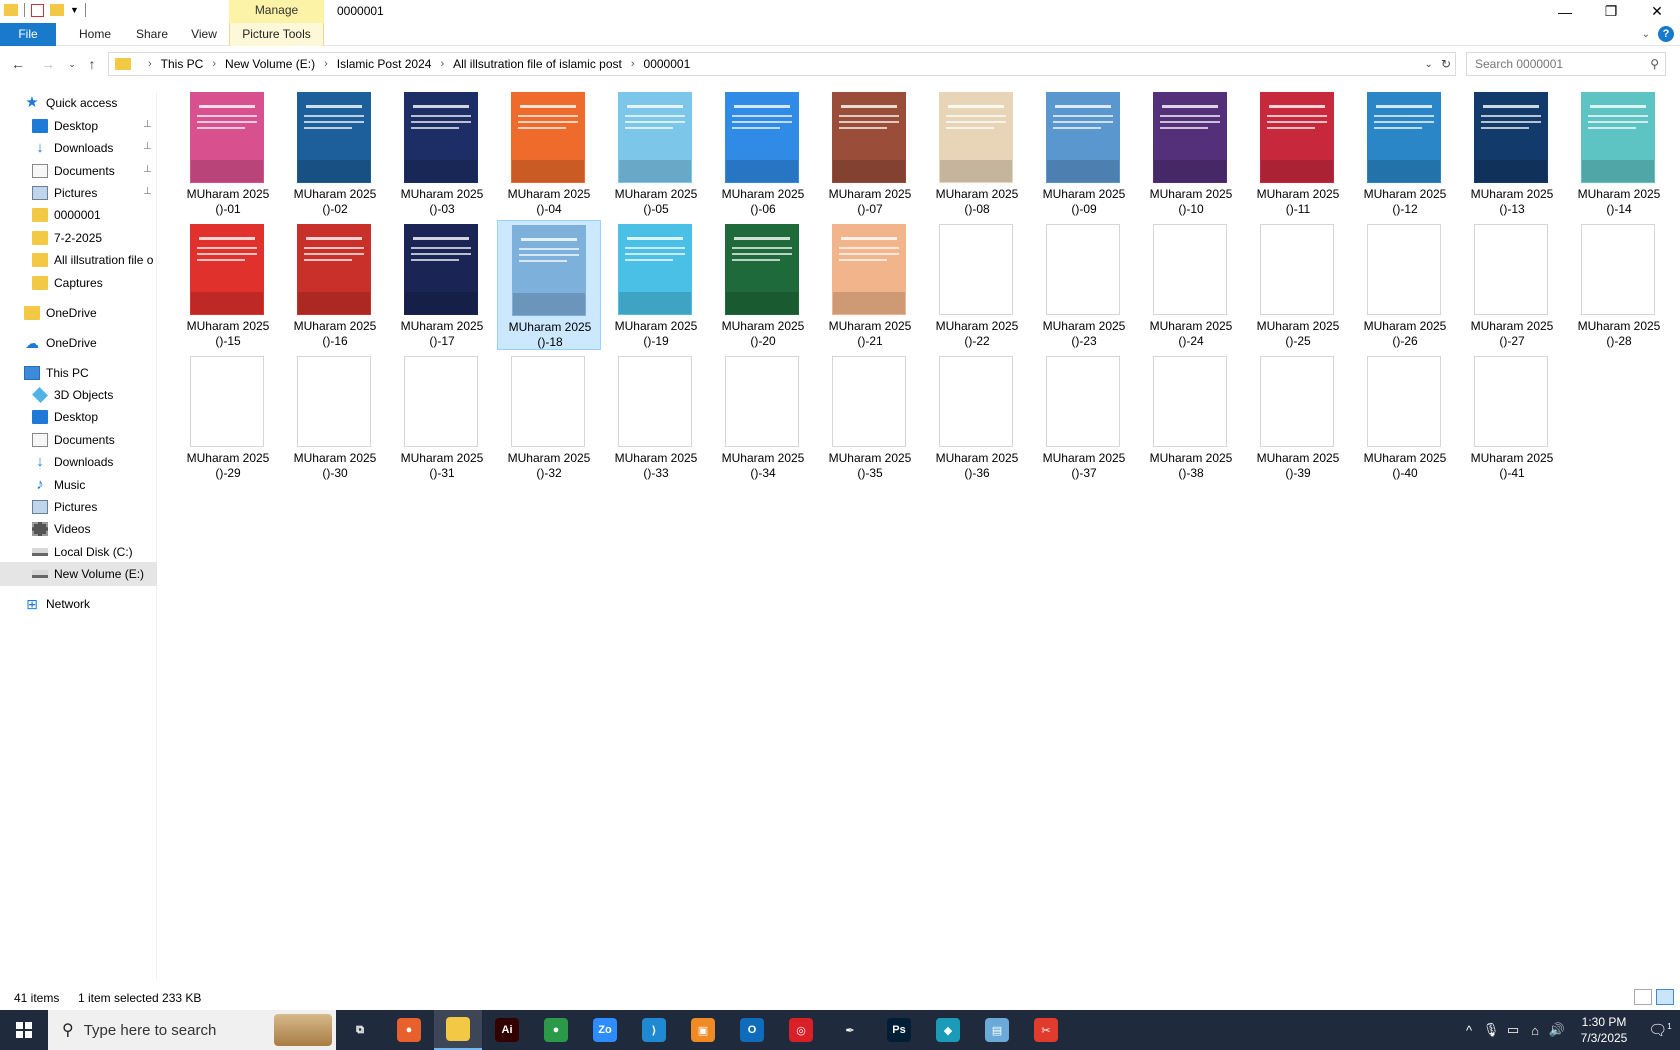 This screenshot has width=1680, height=1050. I want to click on nav-item-onedrive: OneDrive, so click(90, 313).